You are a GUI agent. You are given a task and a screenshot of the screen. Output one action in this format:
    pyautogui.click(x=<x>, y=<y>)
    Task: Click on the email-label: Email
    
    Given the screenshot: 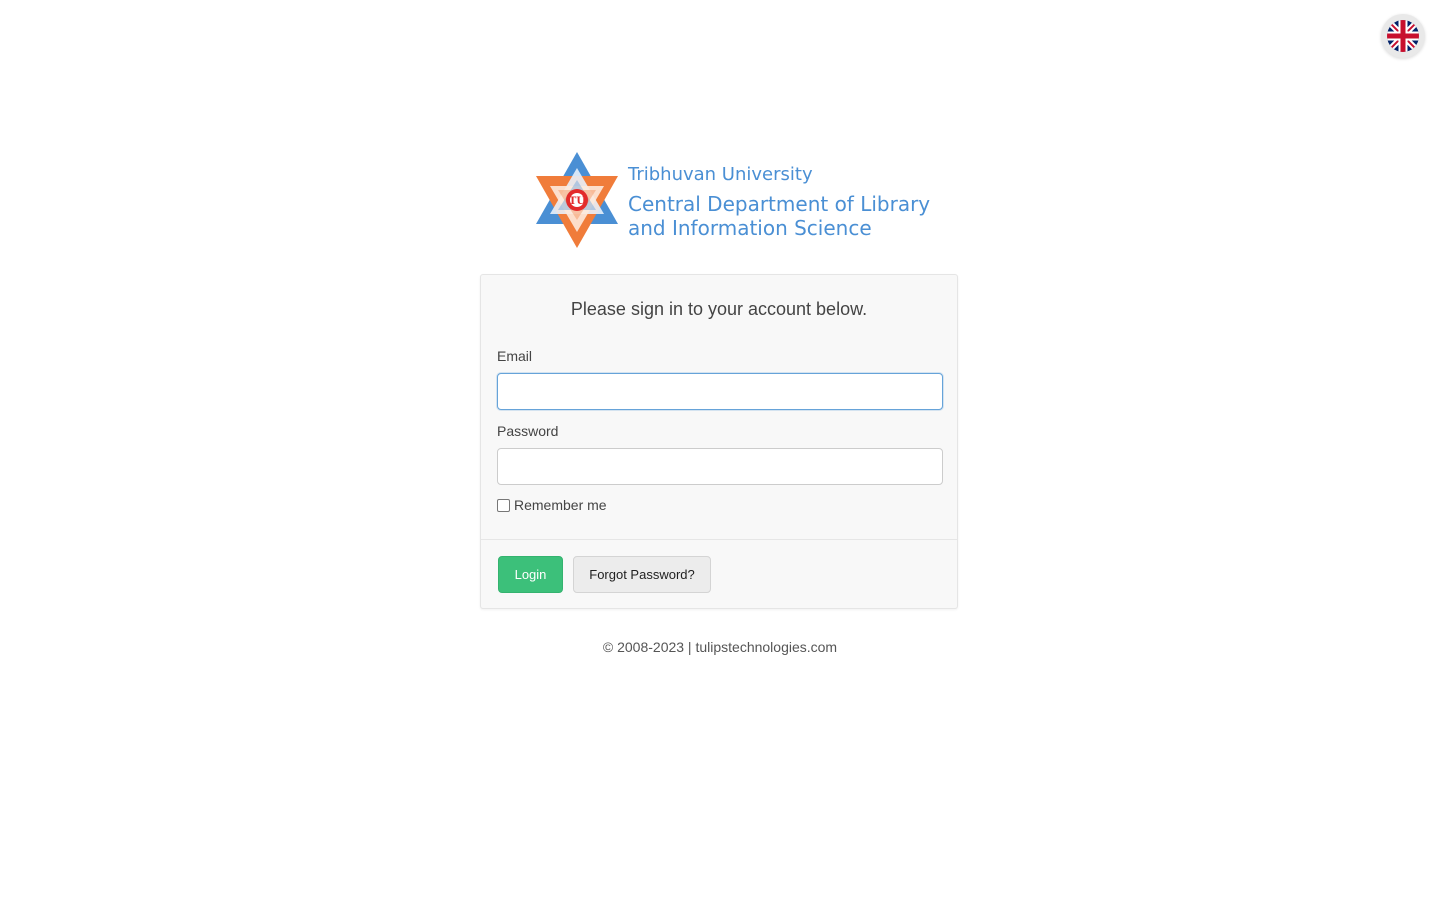 What is the action you would take?
    pyautogui.click(x=515, y=356)
    